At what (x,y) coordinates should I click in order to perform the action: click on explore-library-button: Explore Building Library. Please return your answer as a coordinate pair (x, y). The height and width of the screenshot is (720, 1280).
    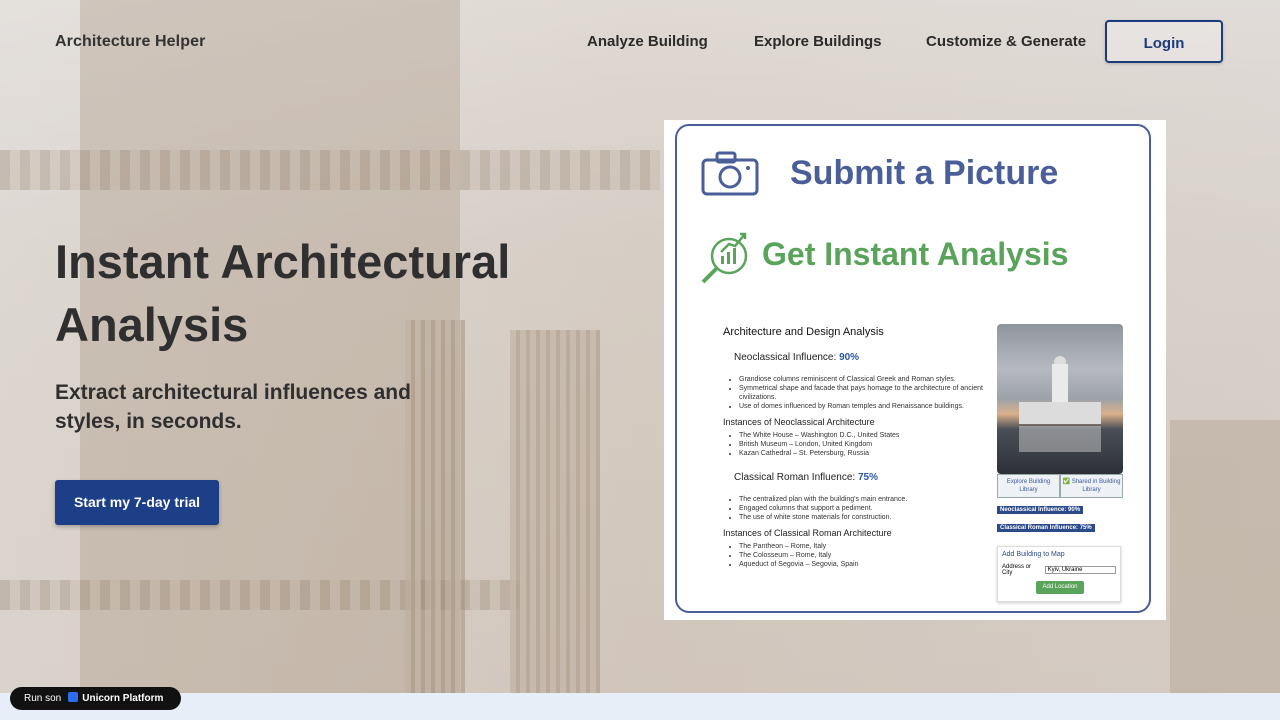
    Looking at the image, I should click on (1028, 486).